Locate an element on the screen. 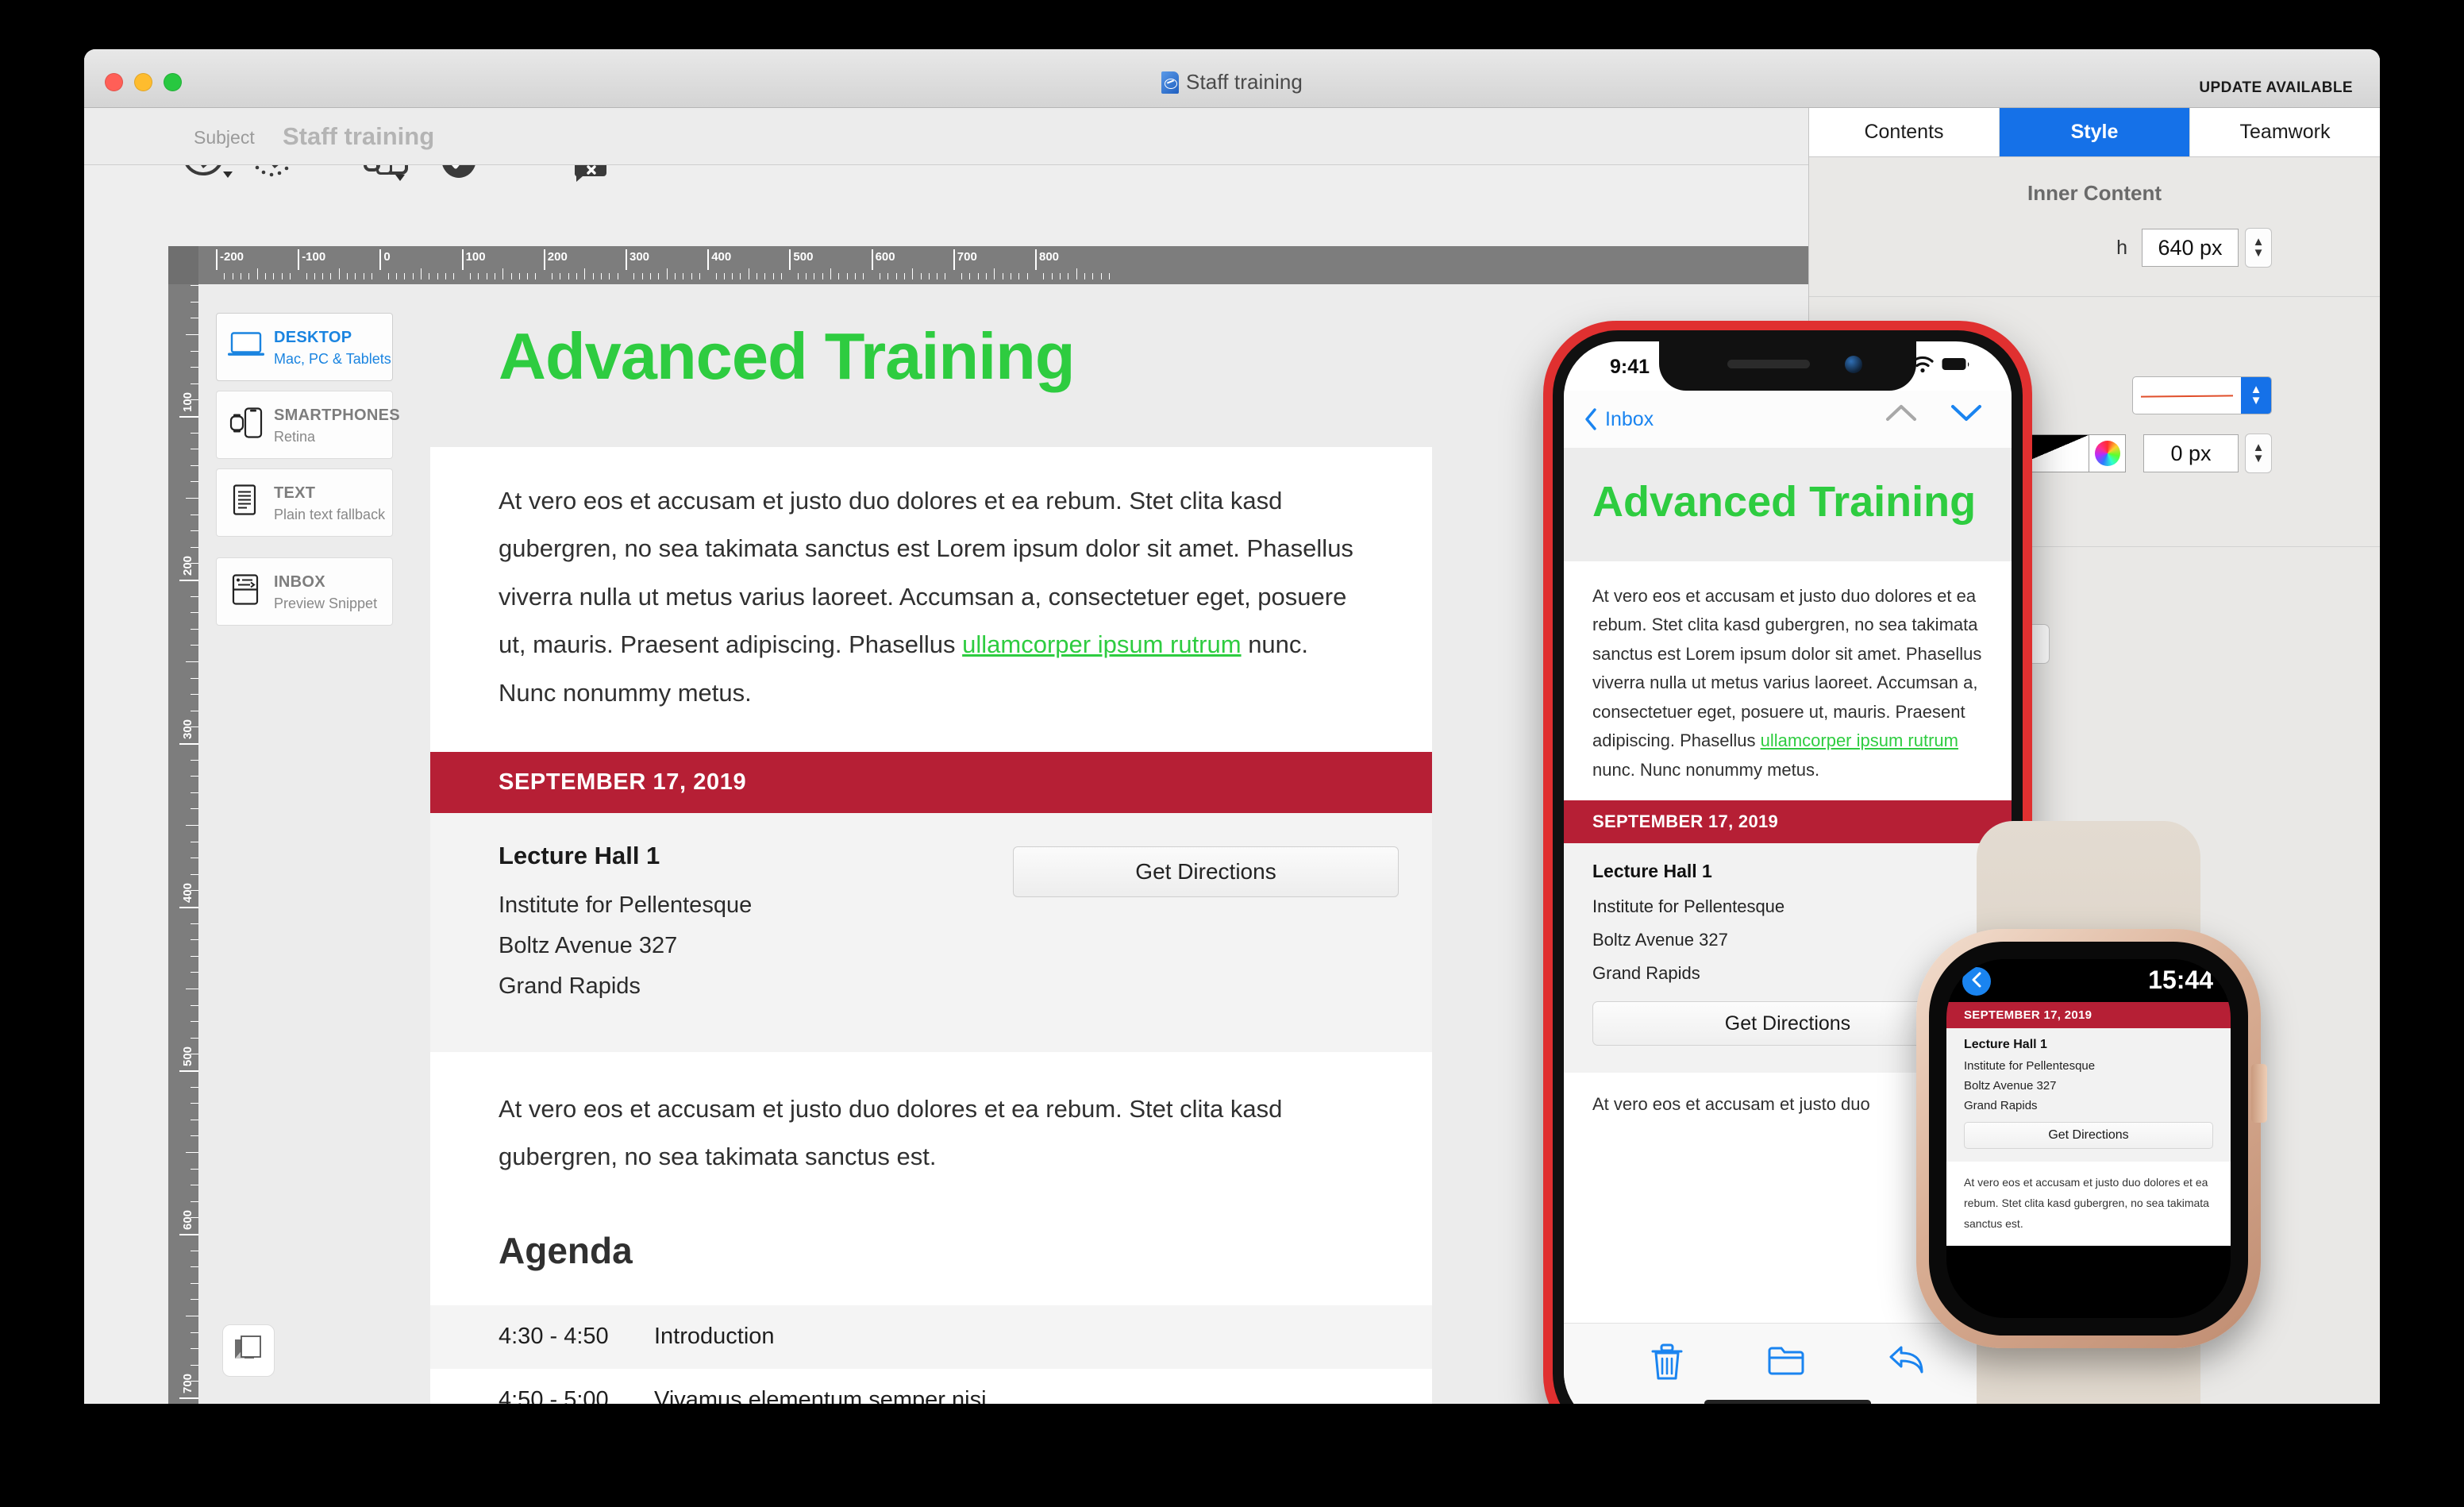  device-item-desktop: DESKTOP Mac, PC & Tablets is located at coordinates (304, 347).